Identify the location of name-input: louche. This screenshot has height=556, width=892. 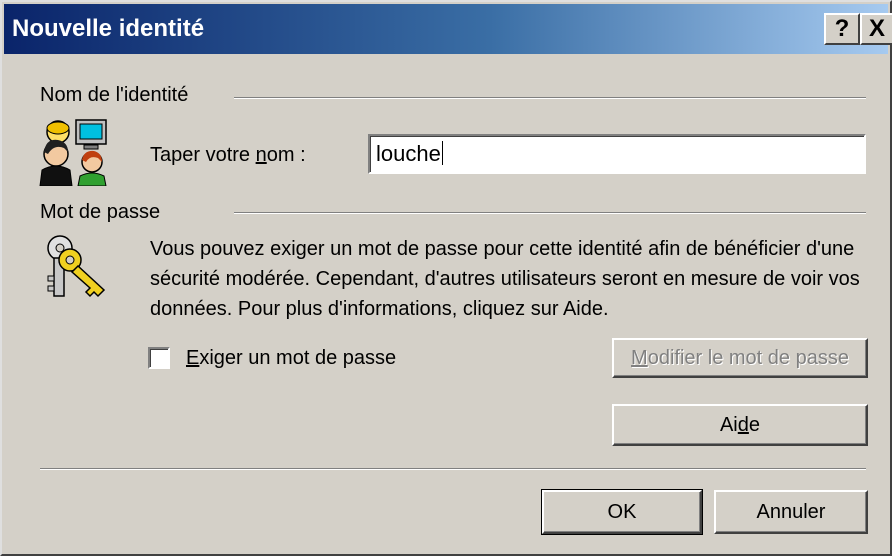
(617, 154).